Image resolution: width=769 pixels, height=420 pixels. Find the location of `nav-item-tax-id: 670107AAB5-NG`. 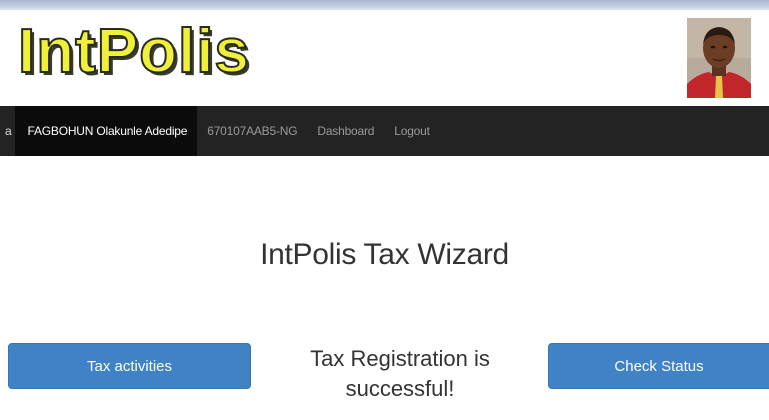

nav-item-tax-id: 670107AAB5-NG is located at coordinates (252, 131).